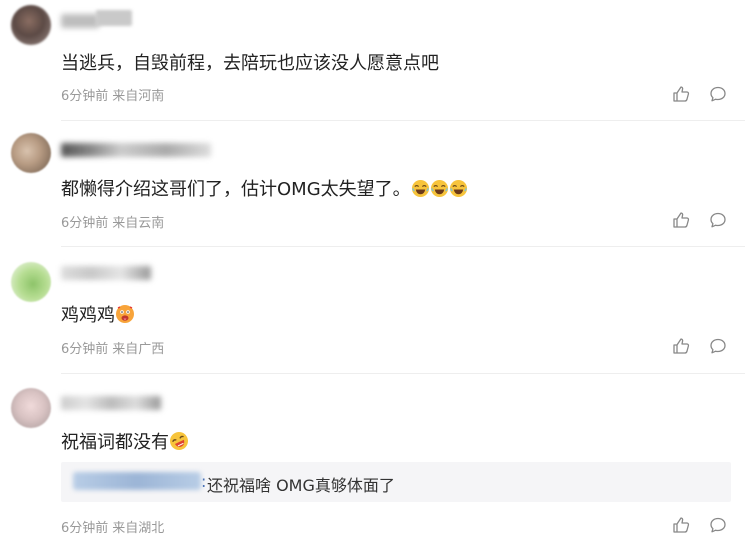 The image size is (745, 550). What do you see at coordinates (179, 441) in the screenshot?
I see `rofl-icon` at bounding box center [179, 441].